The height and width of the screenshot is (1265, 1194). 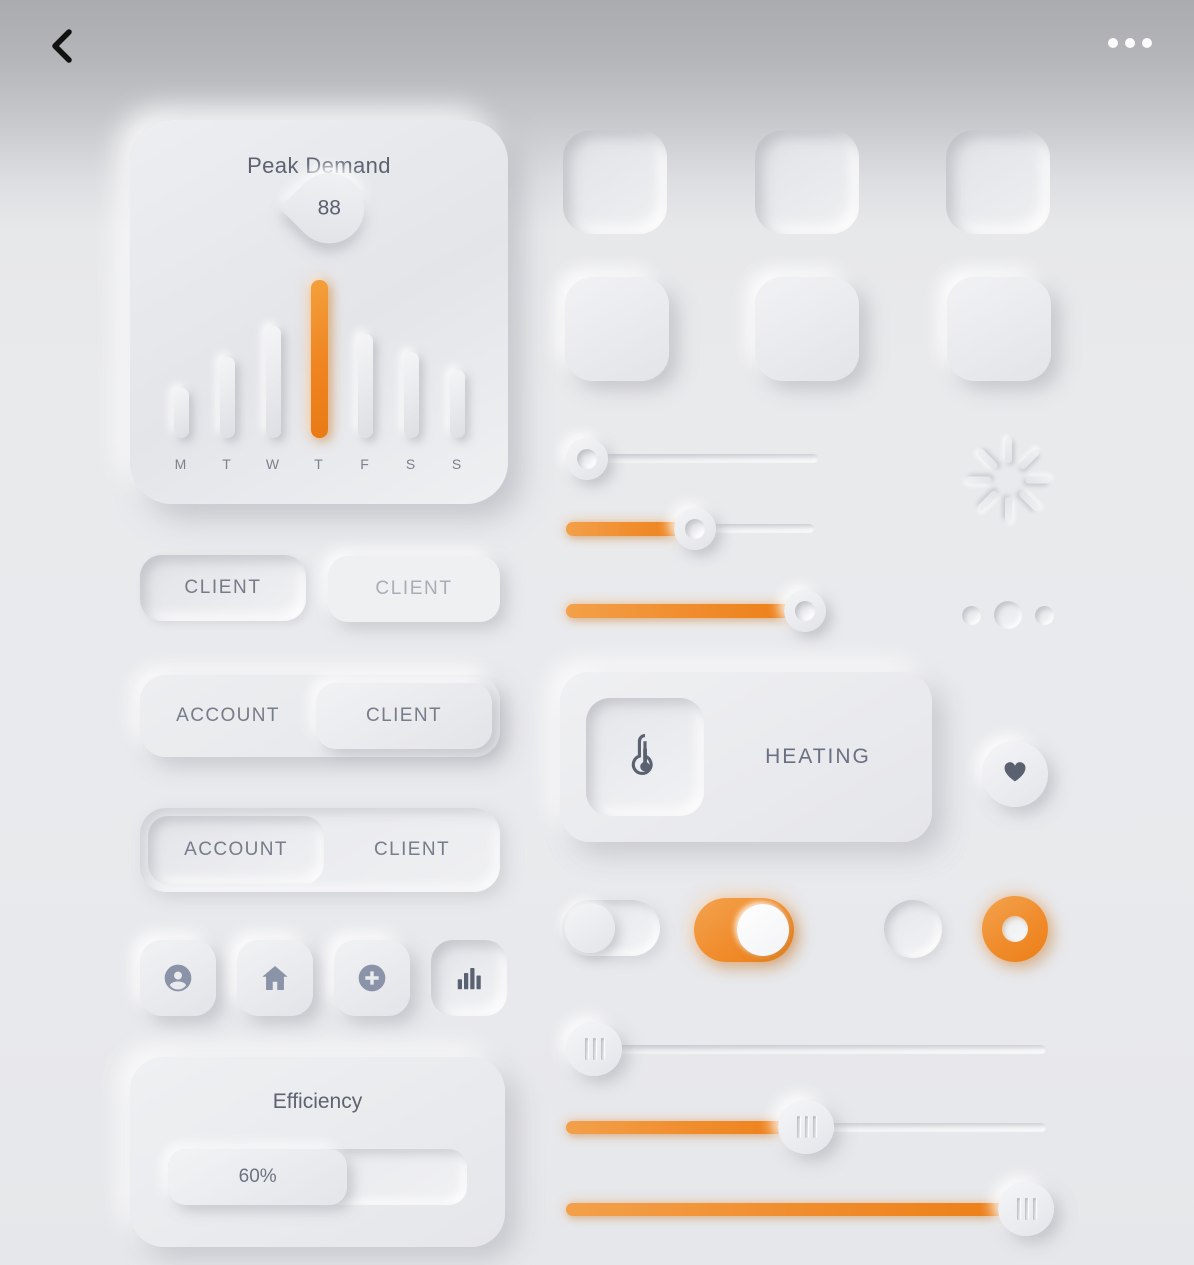 I want to click on heating-icon-box, so click(x=645, y=757).